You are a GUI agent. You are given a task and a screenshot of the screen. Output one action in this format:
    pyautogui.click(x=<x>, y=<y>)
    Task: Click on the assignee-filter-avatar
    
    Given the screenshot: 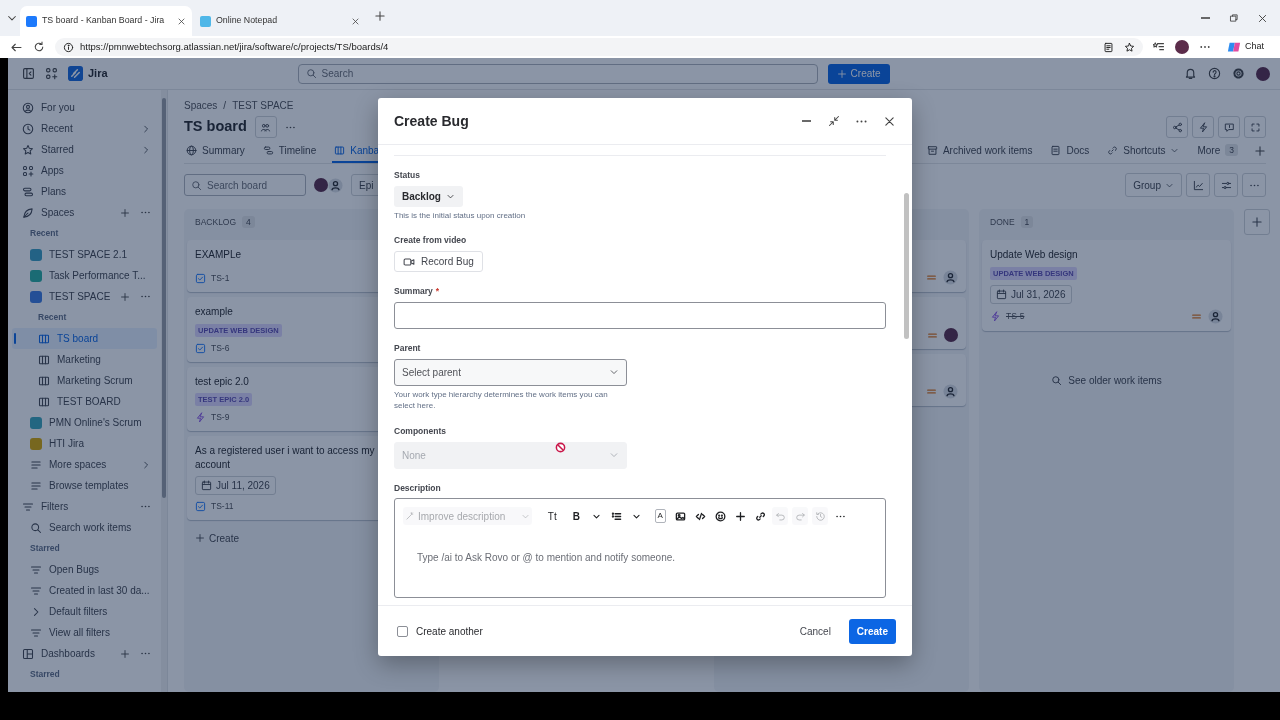 What is the action you would take?
    pyautogui.click(x=321, y=185)
    